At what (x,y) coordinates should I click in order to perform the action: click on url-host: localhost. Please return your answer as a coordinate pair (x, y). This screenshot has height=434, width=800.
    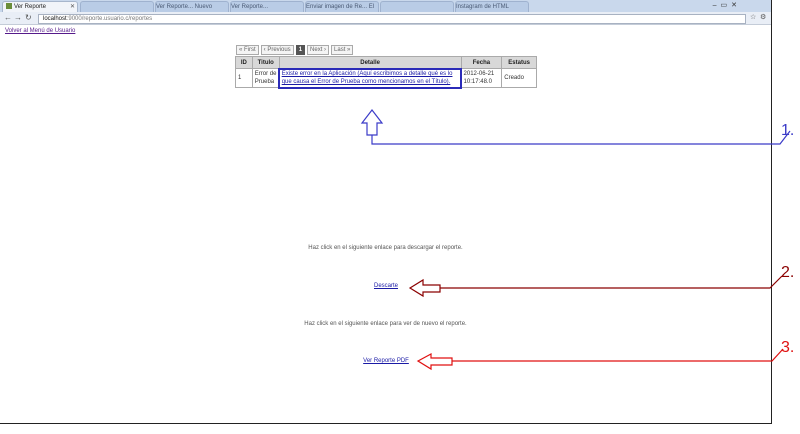
    Looking at the image, I should click on (55, 19).